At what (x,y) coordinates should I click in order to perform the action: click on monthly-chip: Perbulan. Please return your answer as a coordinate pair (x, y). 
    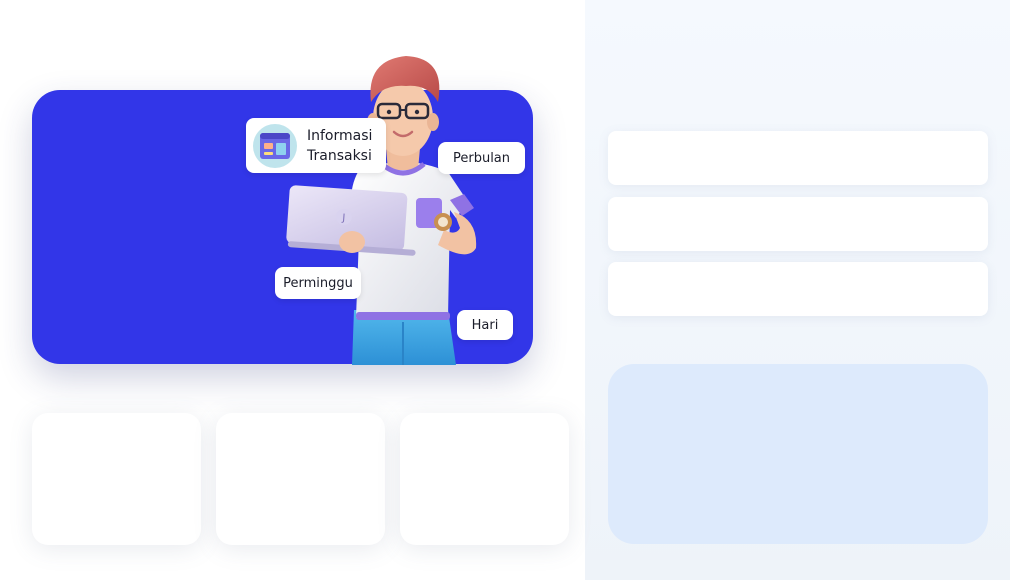
    Looking at the image, I should click on (481, 158).